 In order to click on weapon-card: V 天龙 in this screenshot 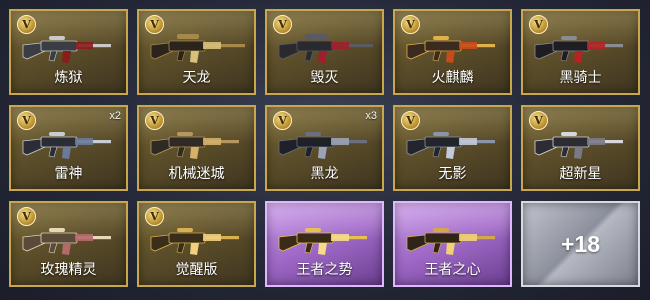, I will do `click(196, 52)`.